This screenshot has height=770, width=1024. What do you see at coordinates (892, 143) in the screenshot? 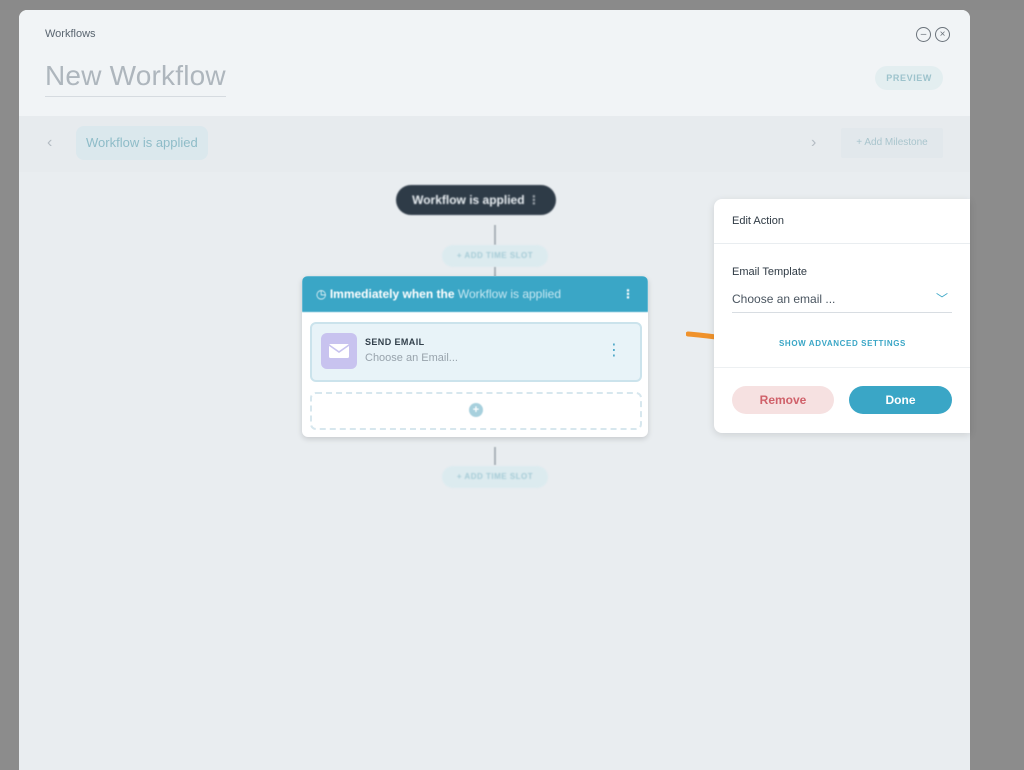
I see `add-milestone-button: + Add Milestone` at bounding box center [892, 143].